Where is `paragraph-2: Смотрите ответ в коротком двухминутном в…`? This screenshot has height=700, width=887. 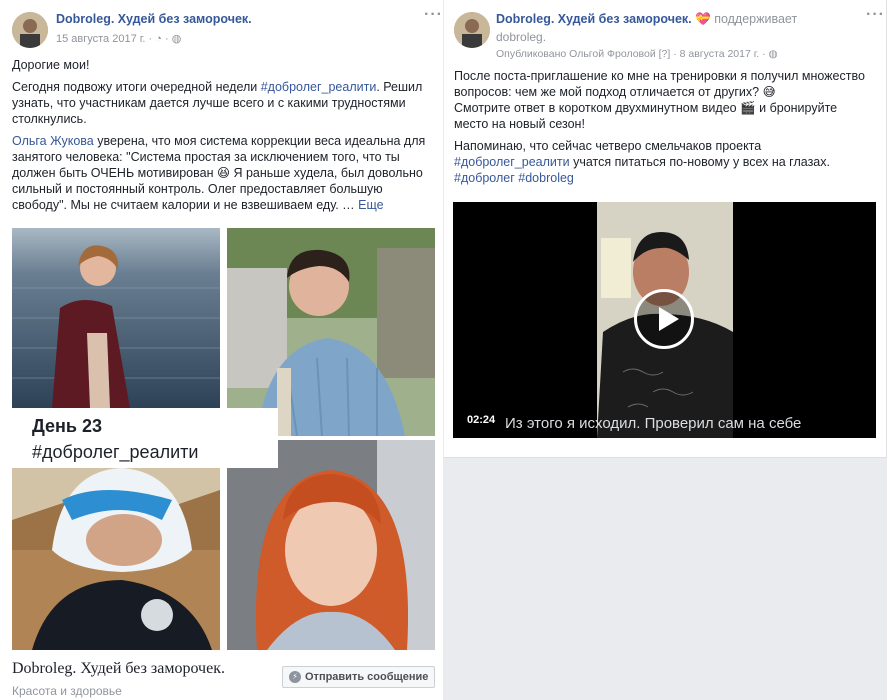
paragraph-2: Смотрите ответ в коротком двухминутном в… is located at coordinates (646, 116).